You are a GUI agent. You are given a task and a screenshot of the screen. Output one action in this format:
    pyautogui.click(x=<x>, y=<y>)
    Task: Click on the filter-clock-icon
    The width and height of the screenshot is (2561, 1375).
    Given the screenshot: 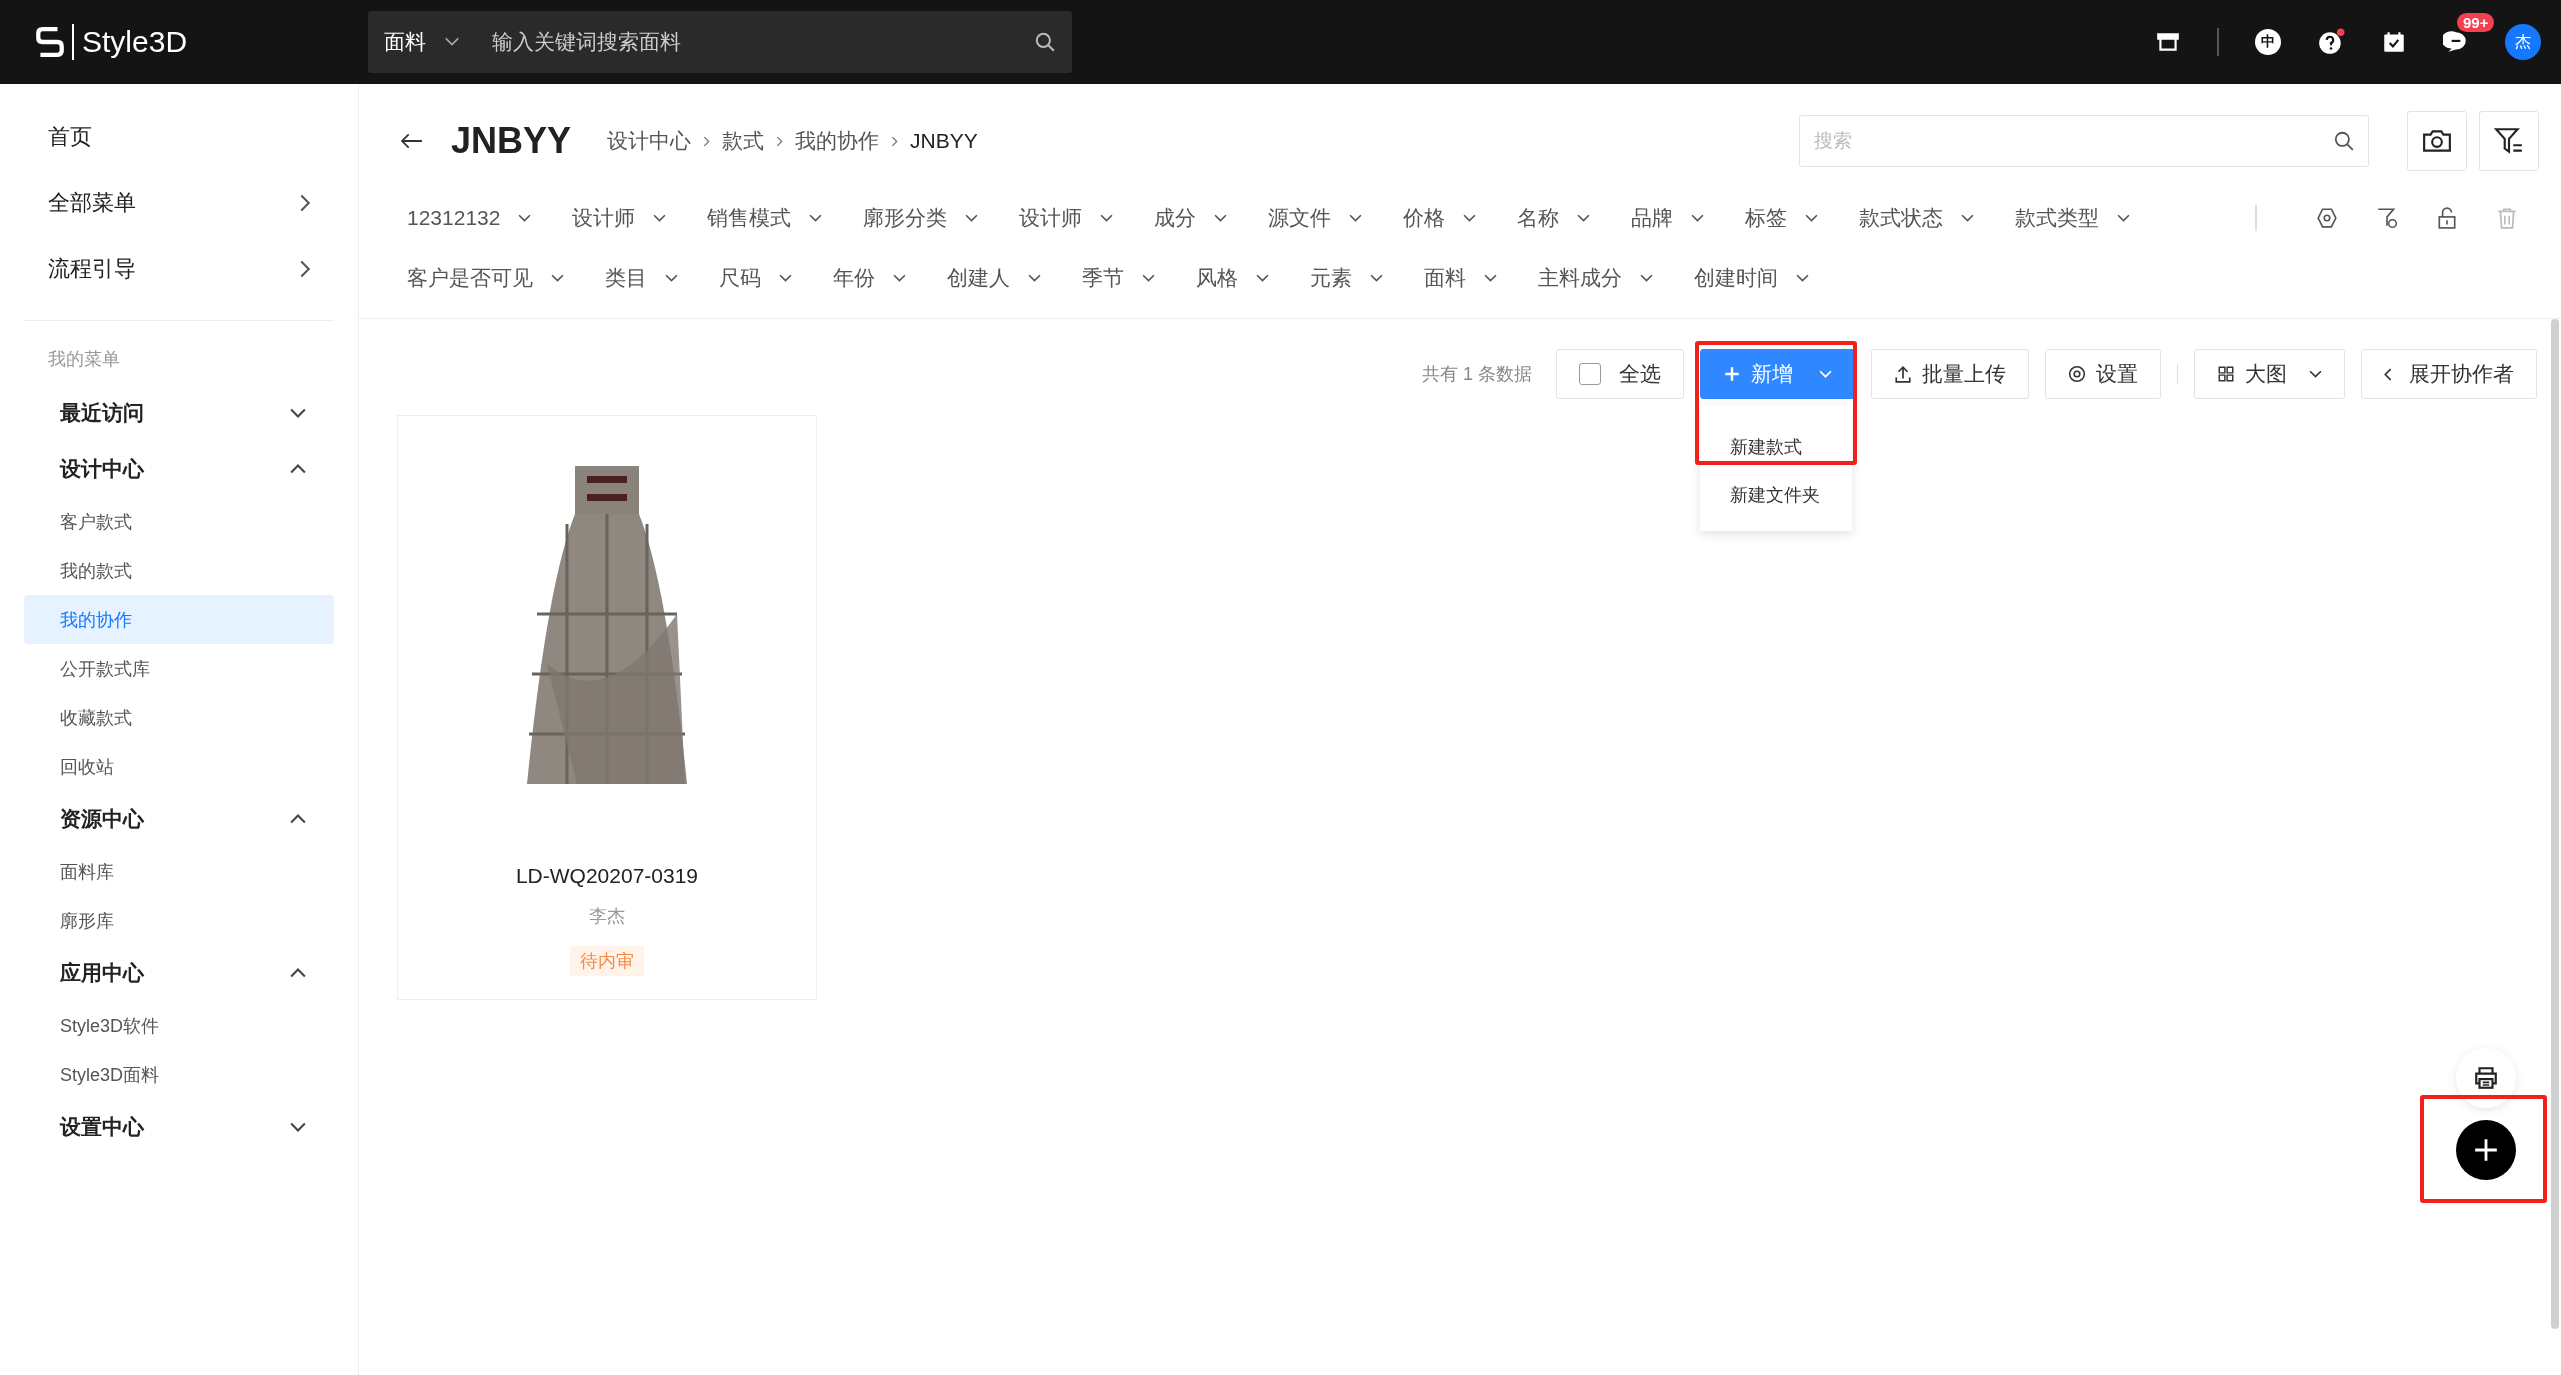 What is the action you would take?
    pyautogui.click(x=2387, y=218)
    